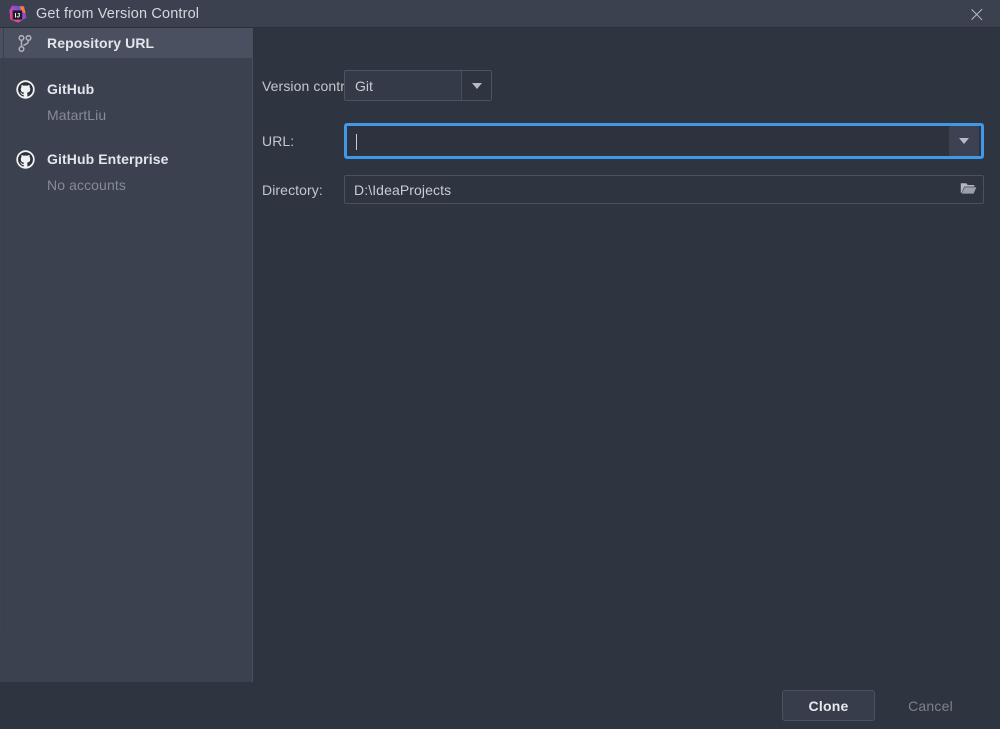 The image size is (1000, 729). Describe the element at coordinates (356, 141) in the screenshot. I see `text-caret` at that location.